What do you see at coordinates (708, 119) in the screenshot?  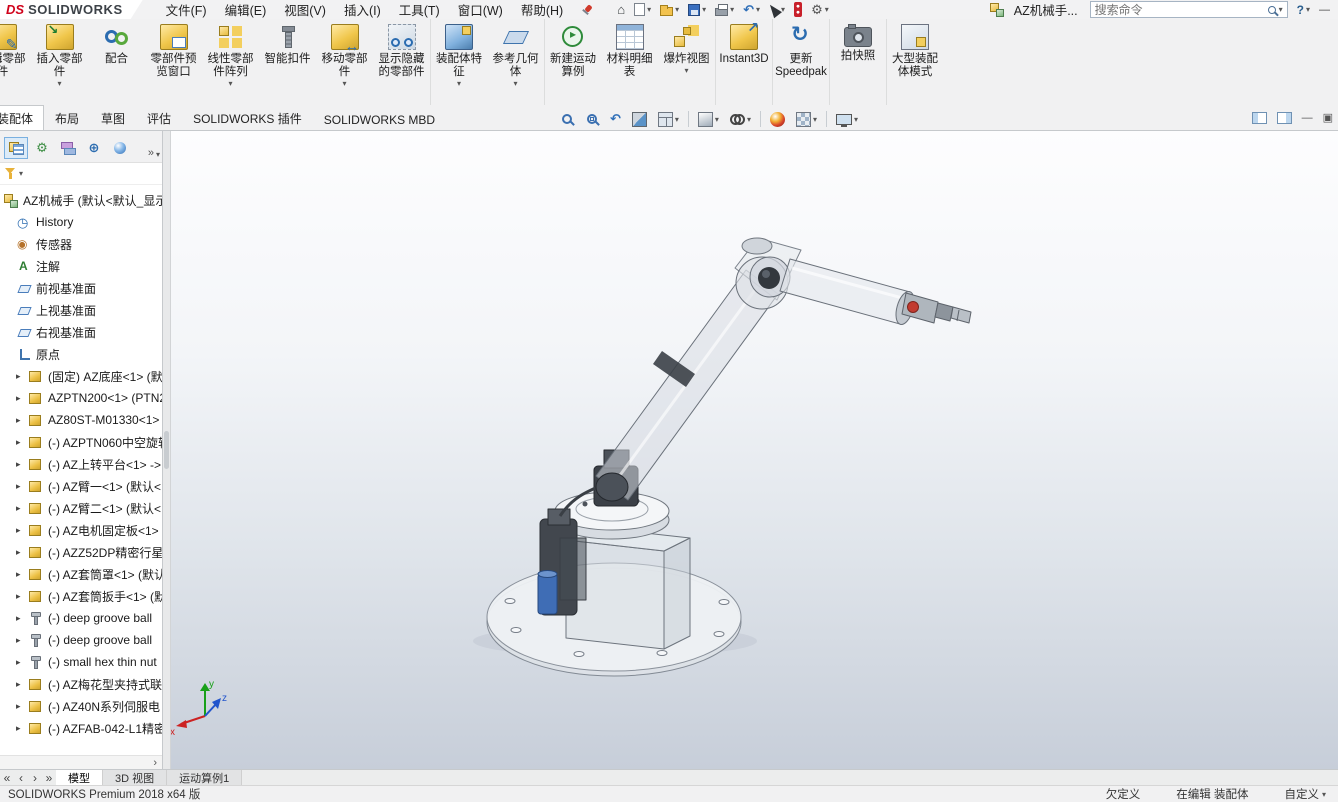 I see `display-style-button: ▾` at bounding box center [708, 119].